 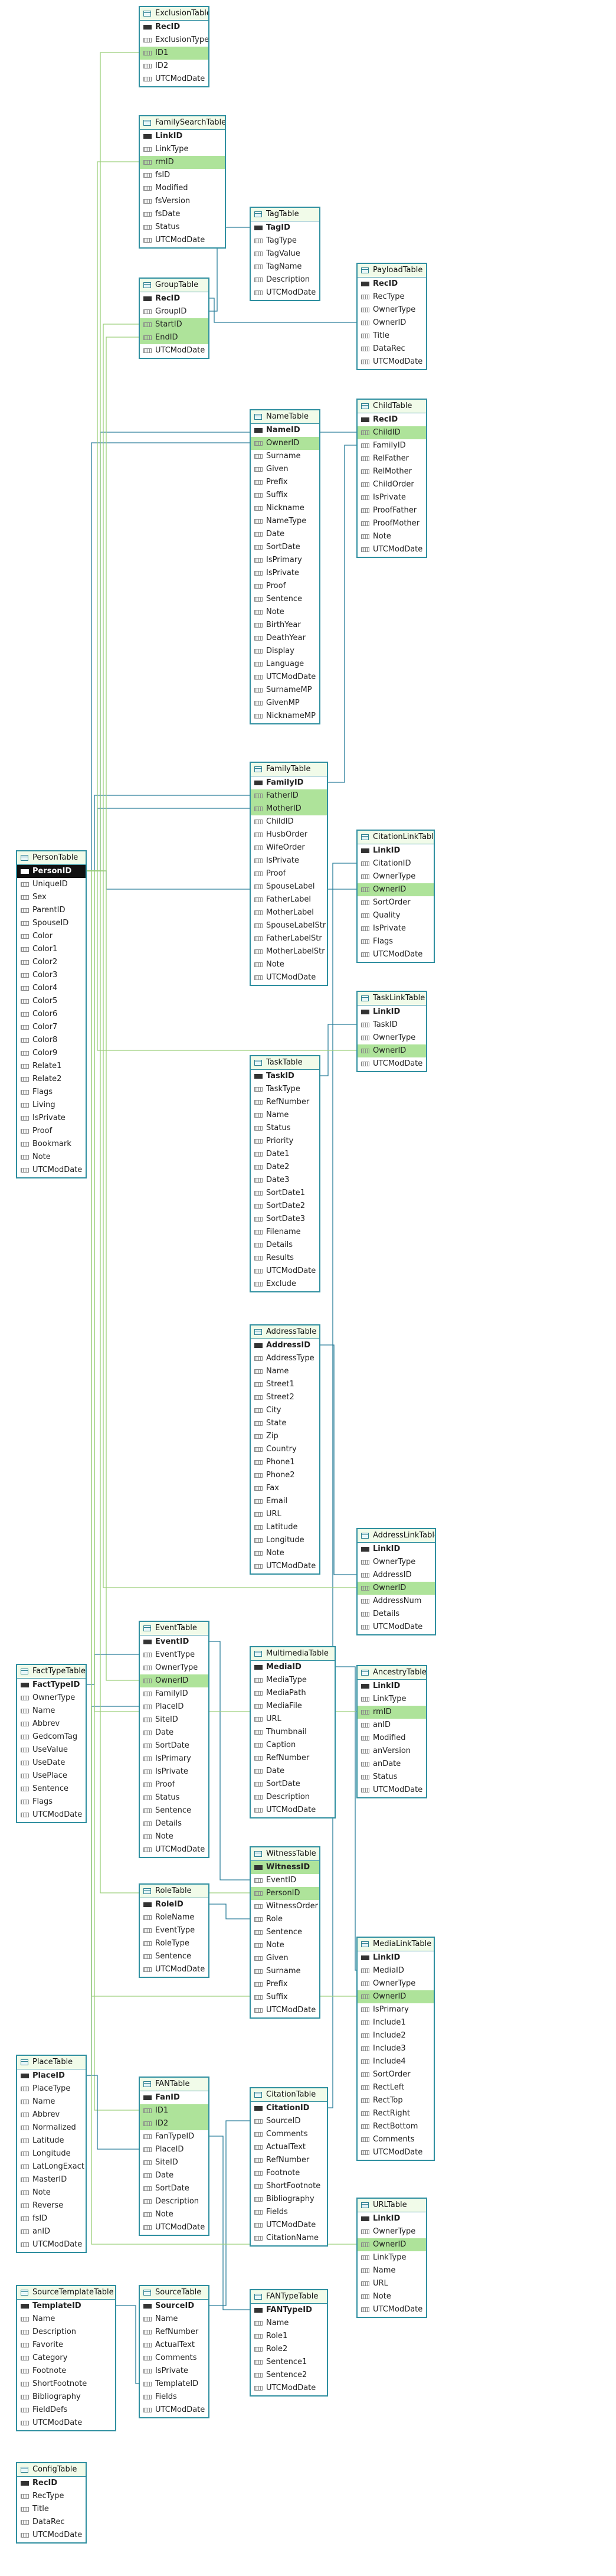 I want to click on field-row: Latitude, so click(x=285, y=1527).